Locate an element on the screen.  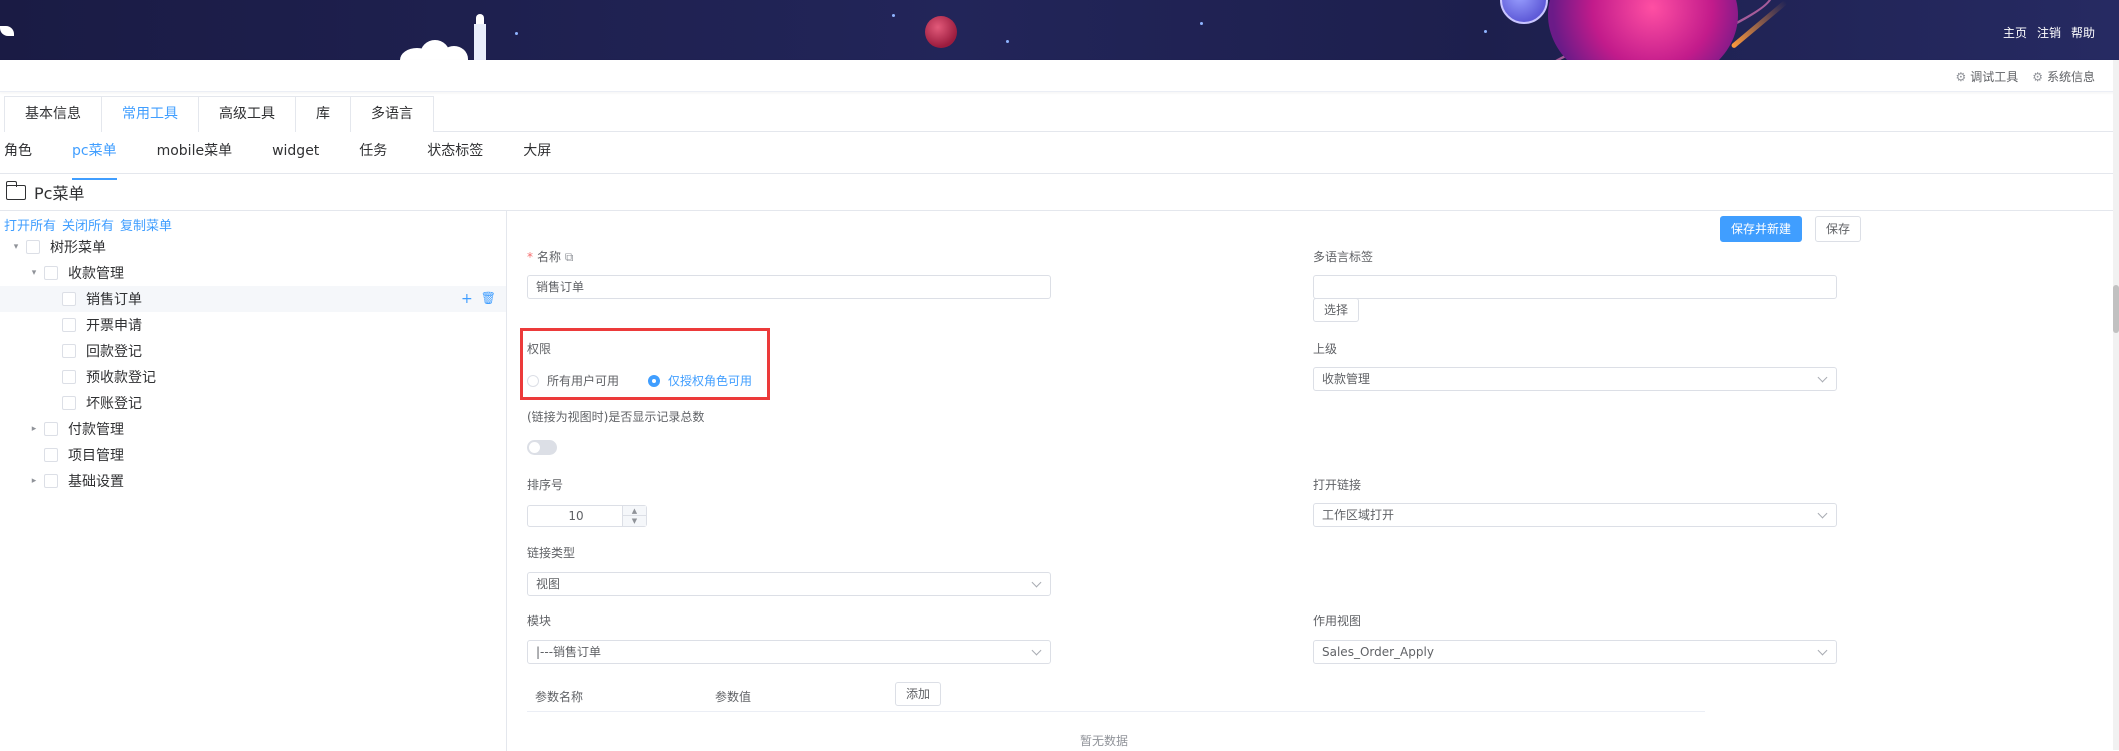
tab-advanced-tools: 高级工具 is located at coordinates (247, 114).